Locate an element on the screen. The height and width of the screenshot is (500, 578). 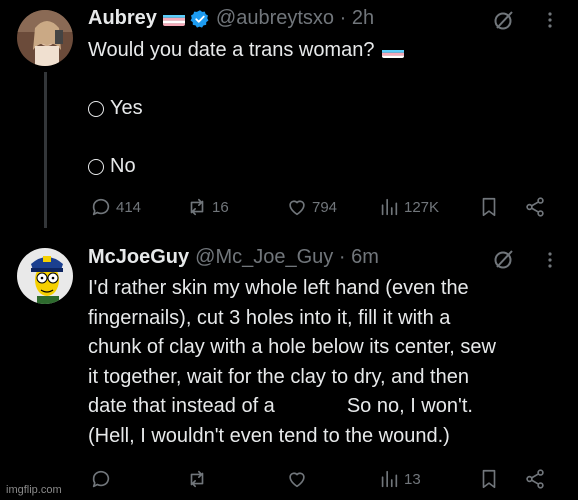
tweet-header: Aubrey @aubreytsxo · 2h is located at coordinates (231, 18).